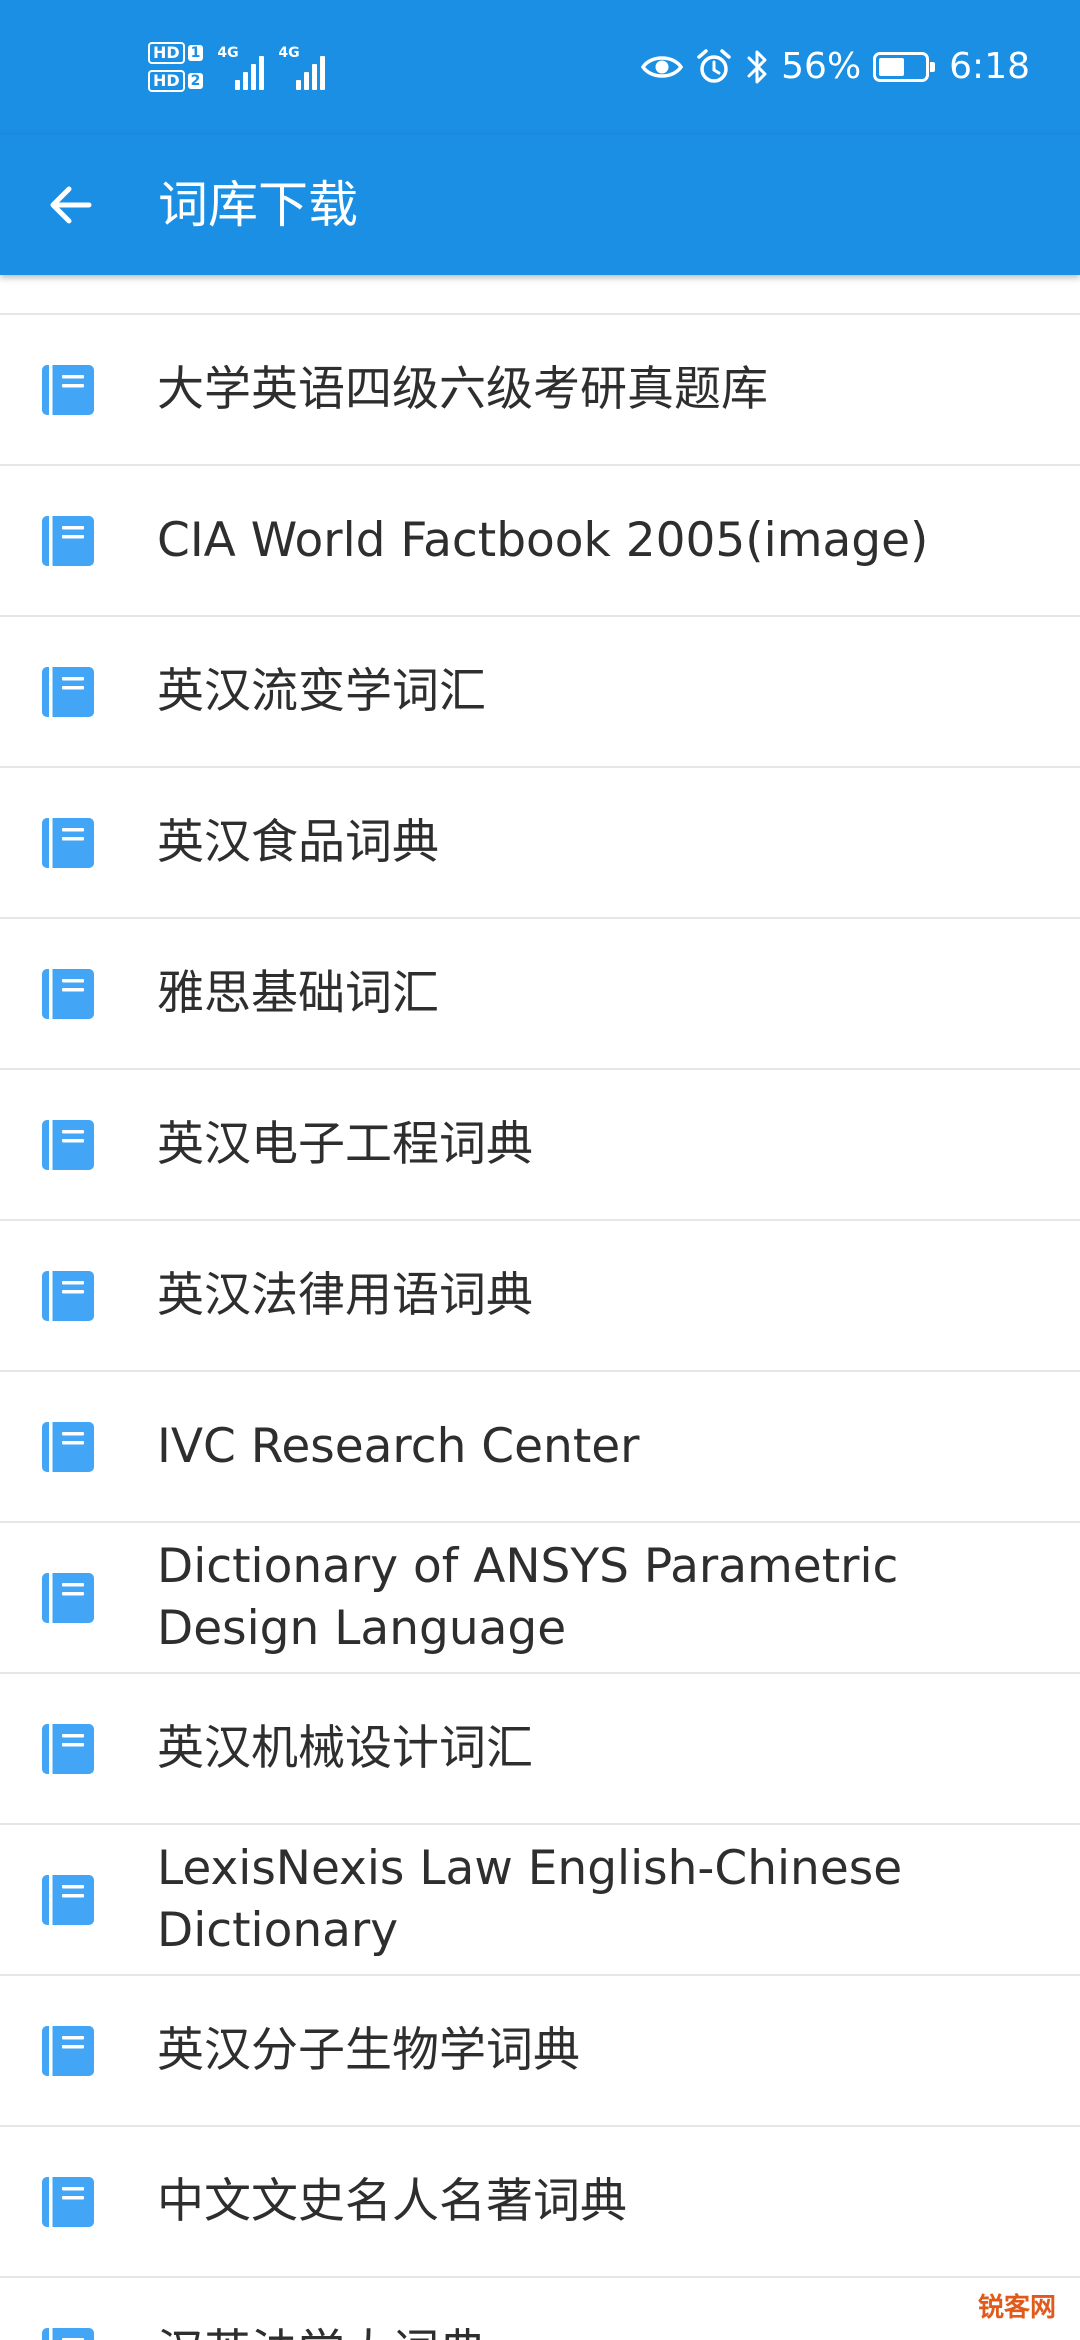 The height and width of the screenshot is (2340, 1080). What do you see at coordinates (540, 2309) in the screenshot?
I see `list-item: 汉英法学大词典` at bounding box center [540, 2309].